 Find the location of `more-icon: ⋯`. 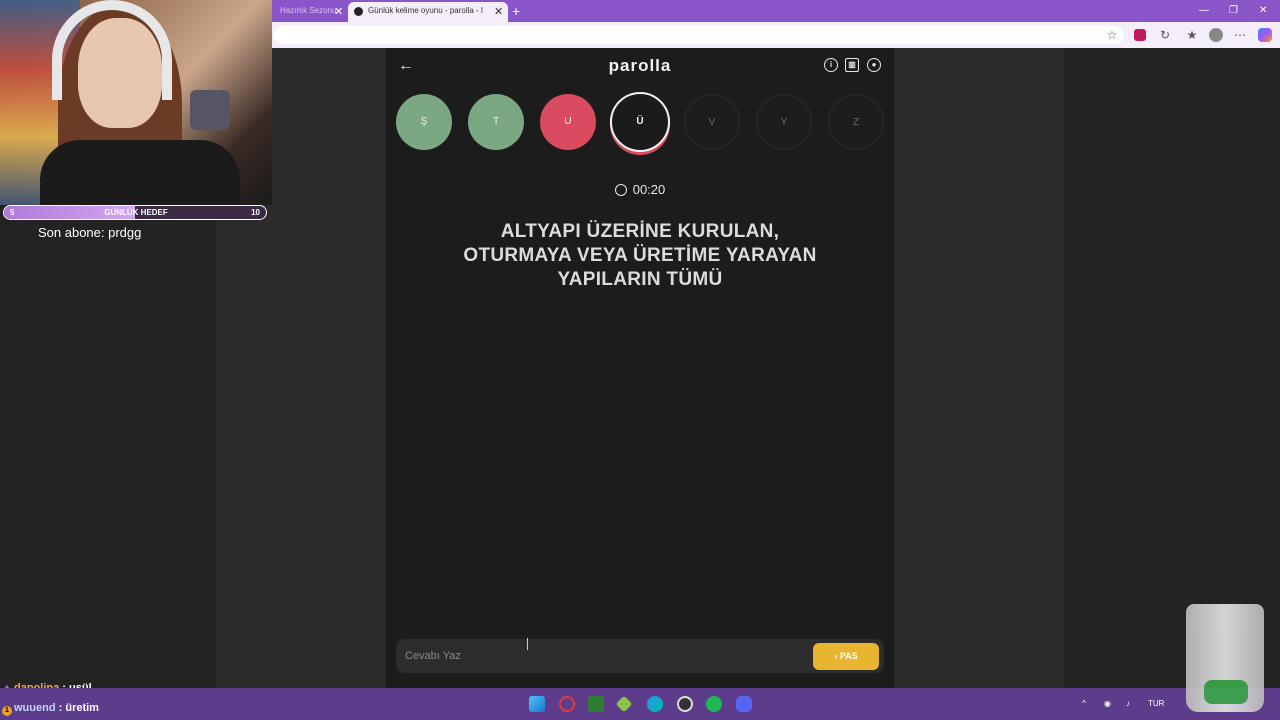

more-icon: ⋯ is located at coordinates (1240, 35).